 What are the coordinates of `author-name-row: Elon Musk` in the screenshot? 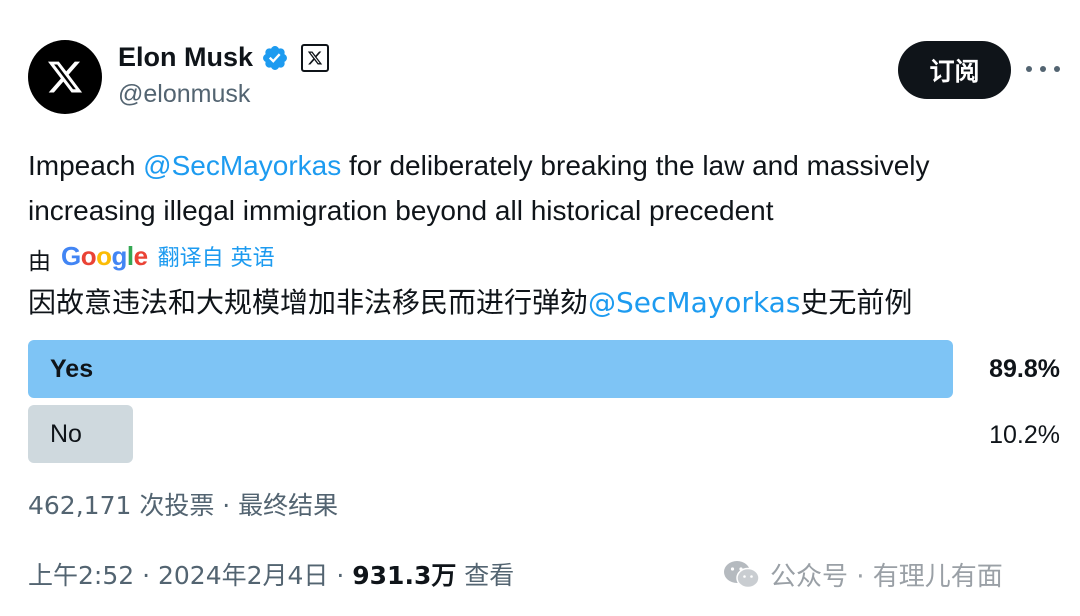 It's located at (224, 57).